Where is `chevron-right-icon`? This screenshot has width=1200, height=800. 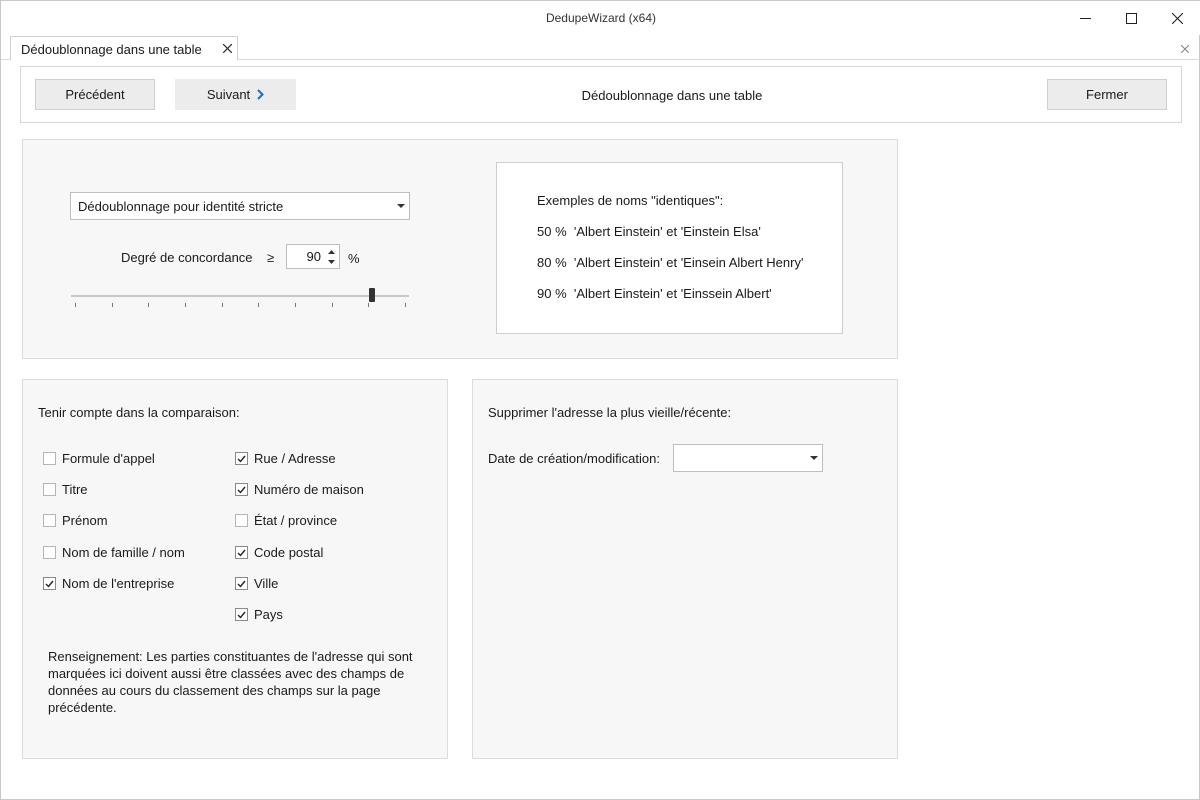
chevron-right-icon is located at coordinates (261, 94).